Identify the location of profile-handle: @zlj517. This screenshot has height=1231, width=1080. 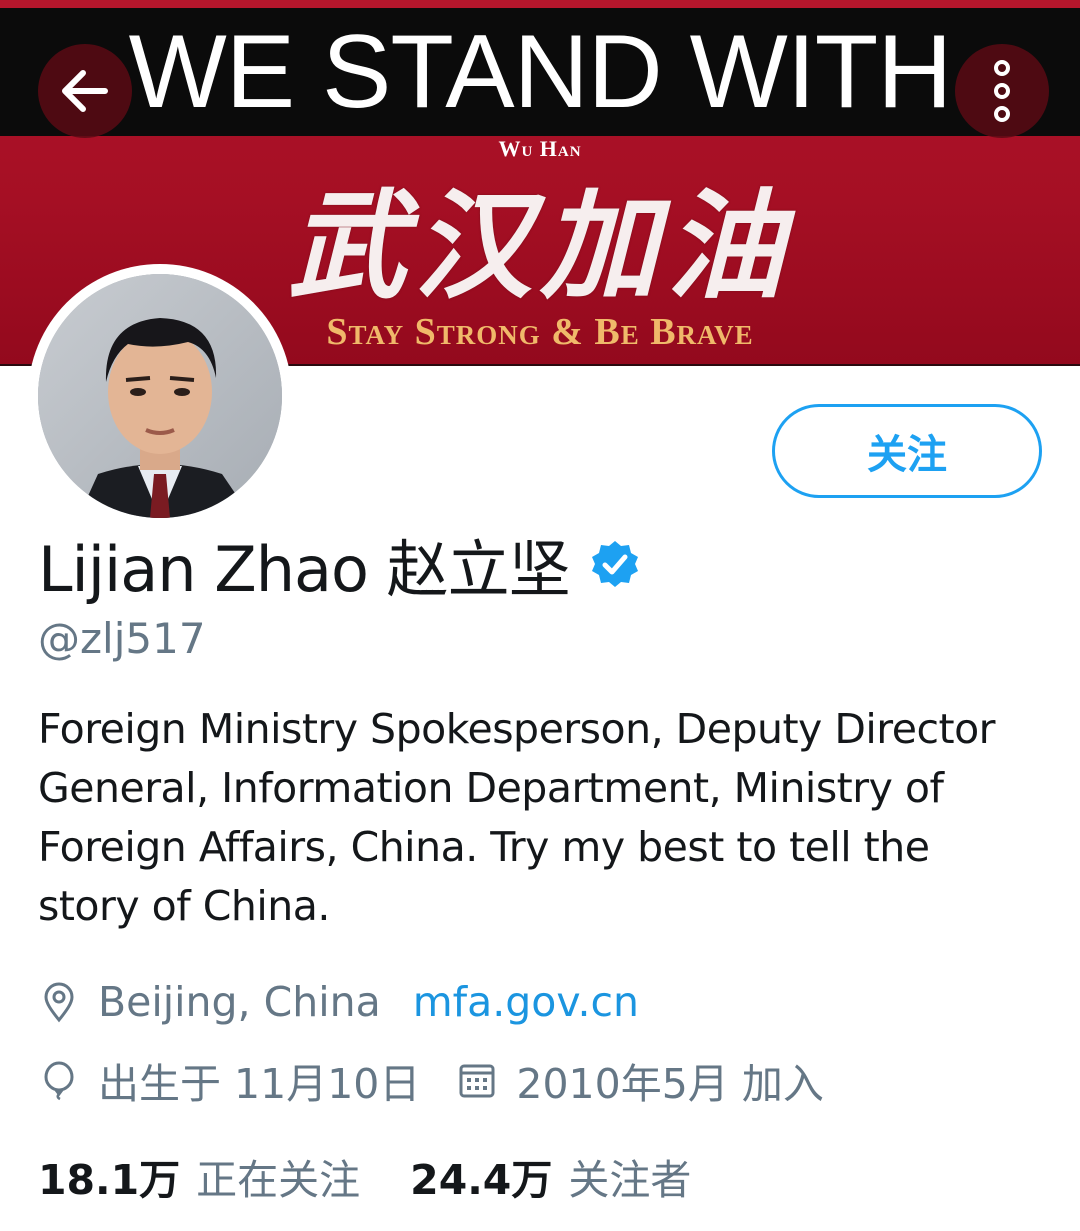
(122, 638).